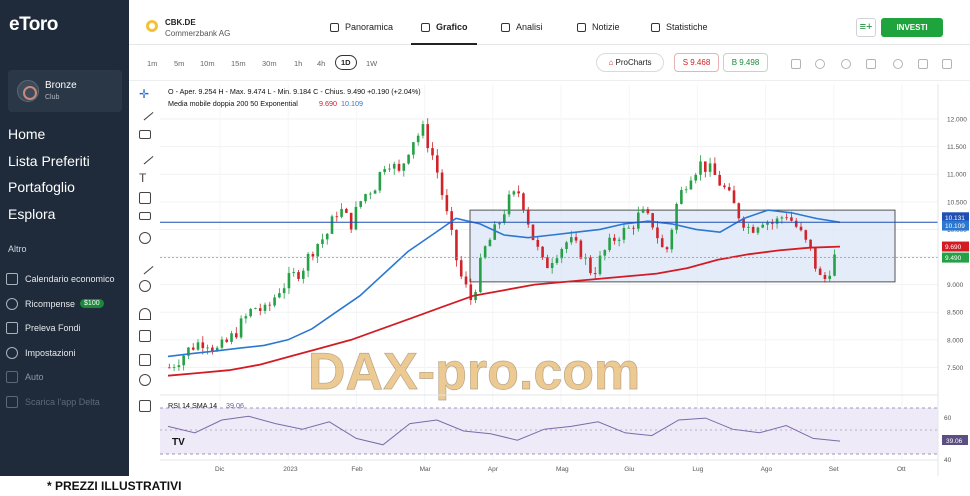 The height and width of the screenshot is (496, 970). What do you see at coordinates (444, 27) in the screenshot?
I see `tab-chart: Grafico` at bounding box center [444, 27].